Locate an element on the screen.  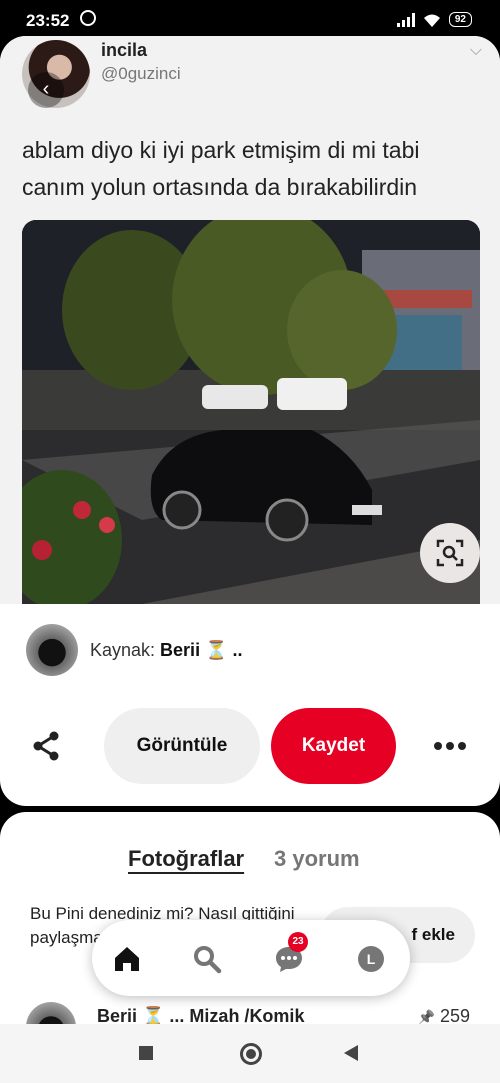
home-button is located at coordinates (251, 1054).